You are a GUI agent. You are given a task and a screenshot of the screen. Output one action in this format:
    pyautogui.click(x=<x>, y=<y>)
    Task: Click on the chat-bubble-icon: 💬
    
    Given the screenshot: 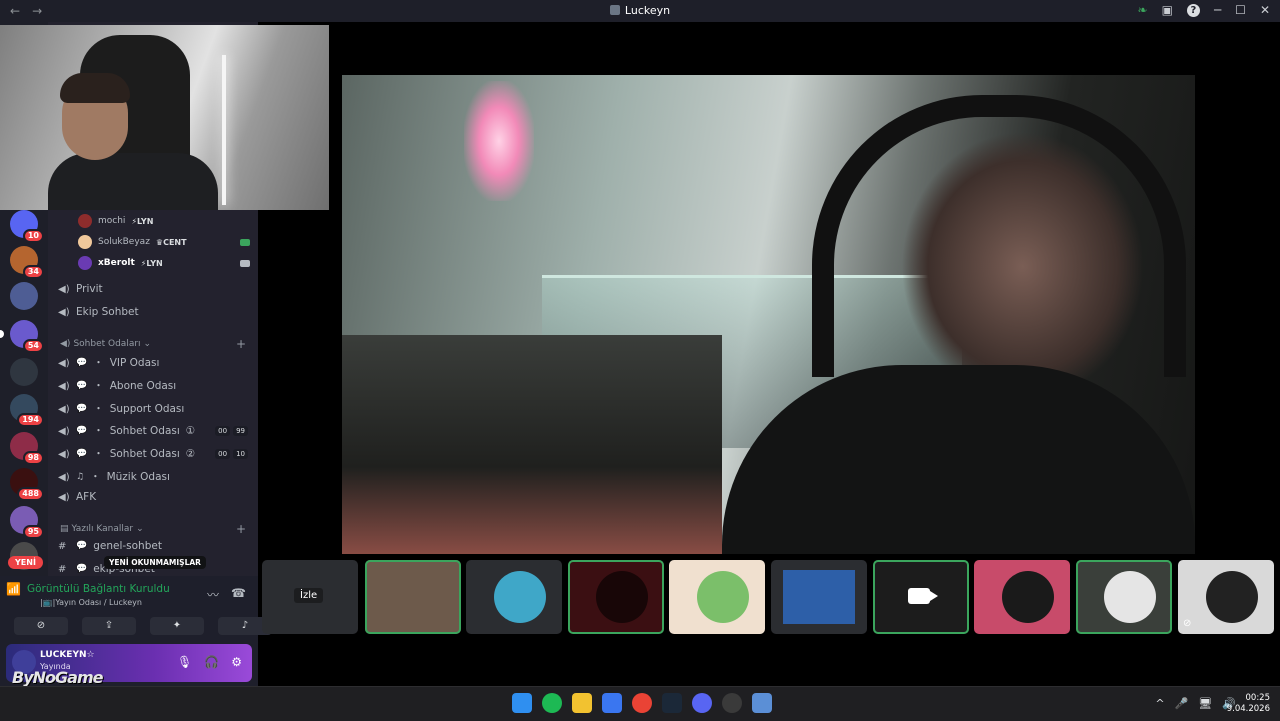 What is the action you would take?
    pyautogui.click(x=82, y=385)
    